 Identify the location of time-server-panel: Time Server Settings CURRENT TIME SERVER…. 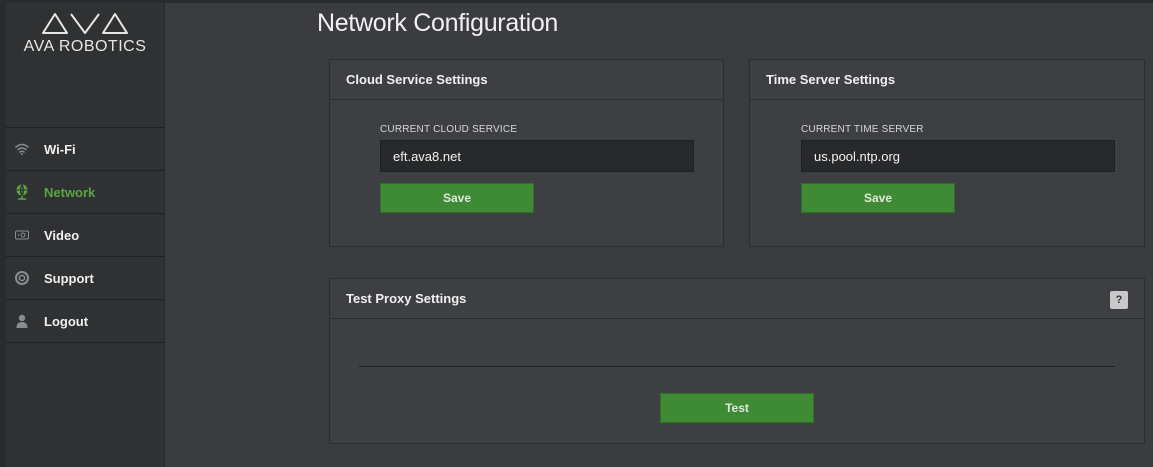
(947, 153).